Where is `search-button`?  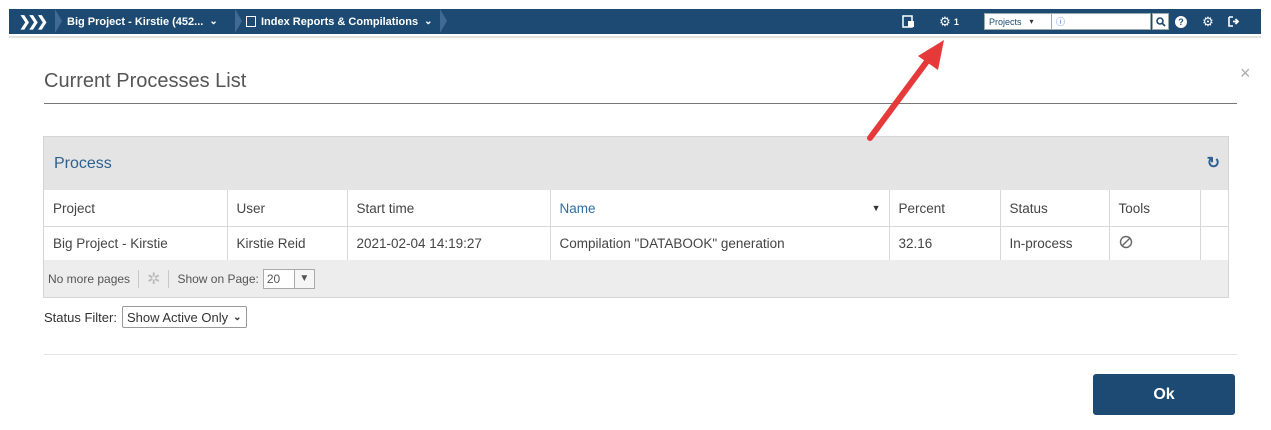
search-button is located at coordinates (1160, 21).